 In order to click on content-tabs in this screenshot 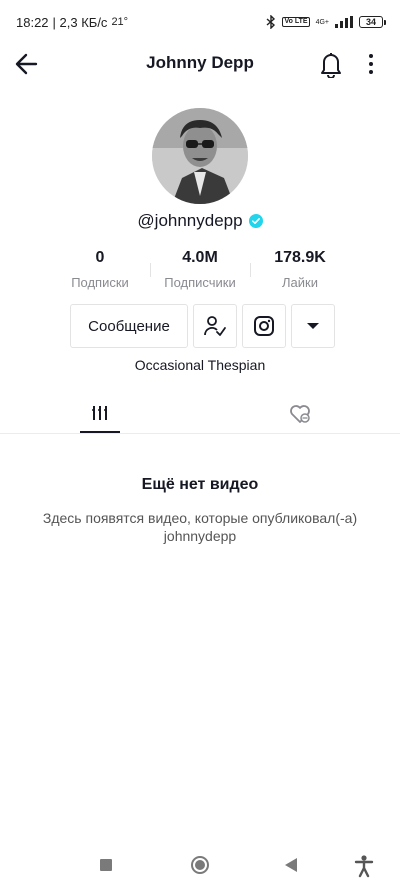, I will do `click(200, 415)`.